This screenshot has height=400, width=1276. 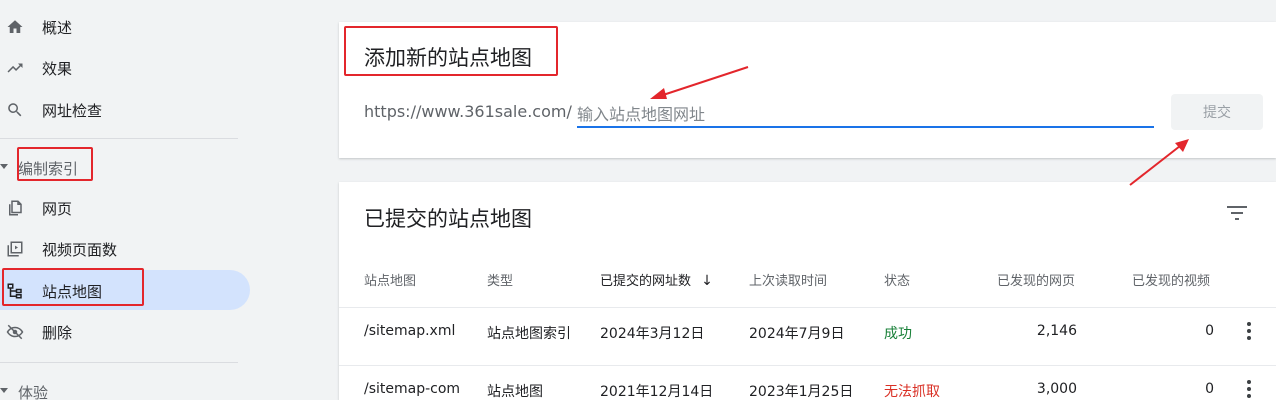 What do you see at coordinates (57, 209) in the screenshot?
I see `sidebar-item-label: 网页` at bounding box center [57, 209].